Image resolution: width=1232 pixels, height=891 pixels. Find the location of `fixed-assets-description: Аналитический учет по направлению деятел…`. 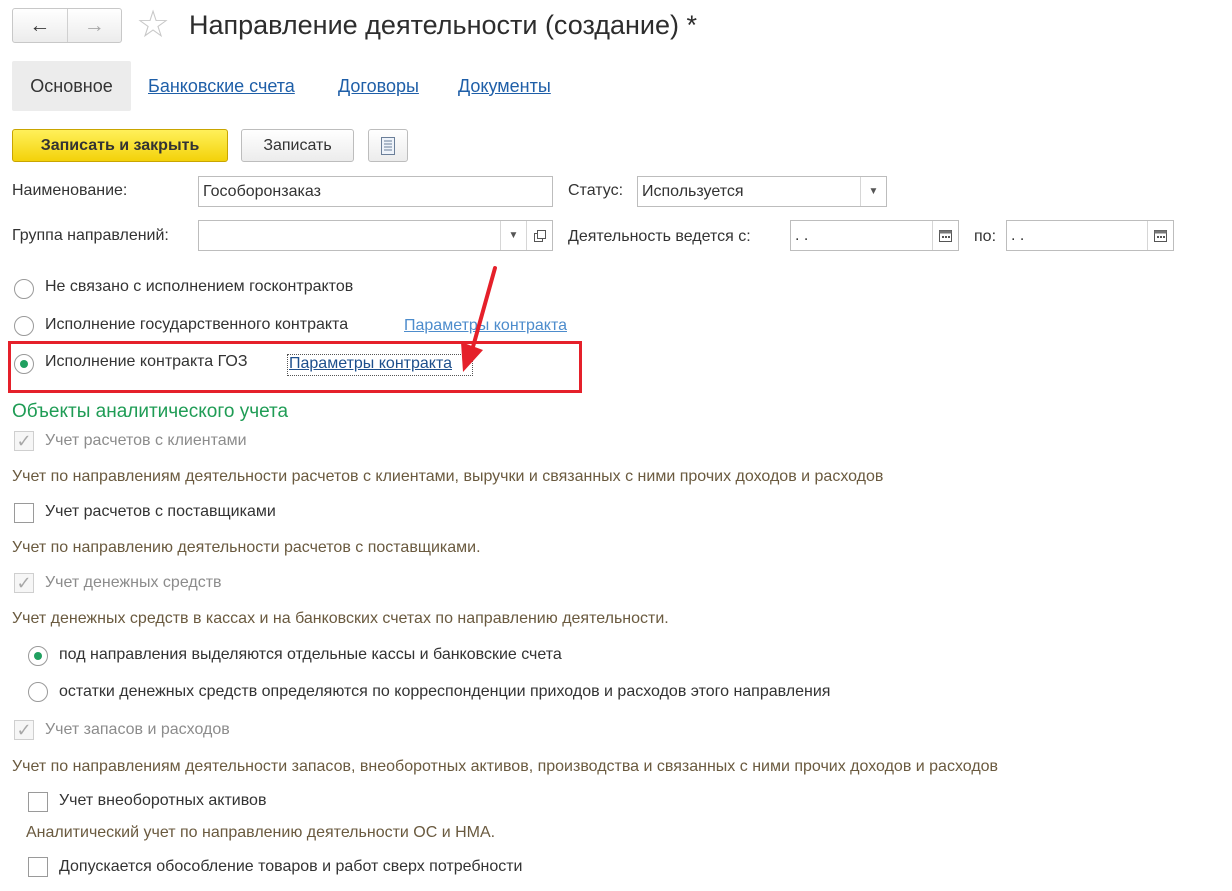

fixed-assets-description: Аналитический учет по направлению деятел… is located at coordinates (261, 832).